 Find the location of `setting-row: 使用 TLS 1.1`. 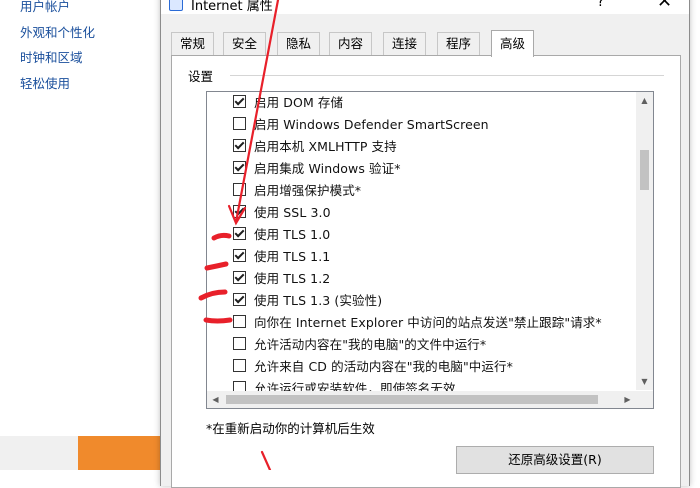

setting-row: 使用 TLS 1.1 is located at coordinates (421, 255).